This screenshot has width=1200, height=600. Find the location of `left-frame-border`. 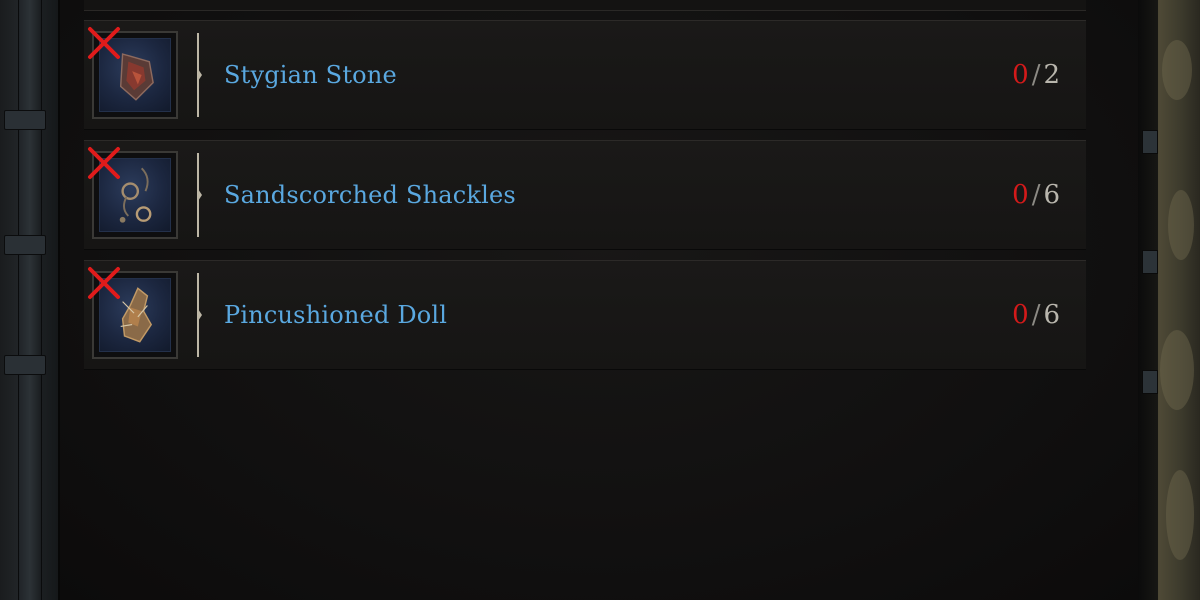

left-frame-border is located at coordinates (29, 300).